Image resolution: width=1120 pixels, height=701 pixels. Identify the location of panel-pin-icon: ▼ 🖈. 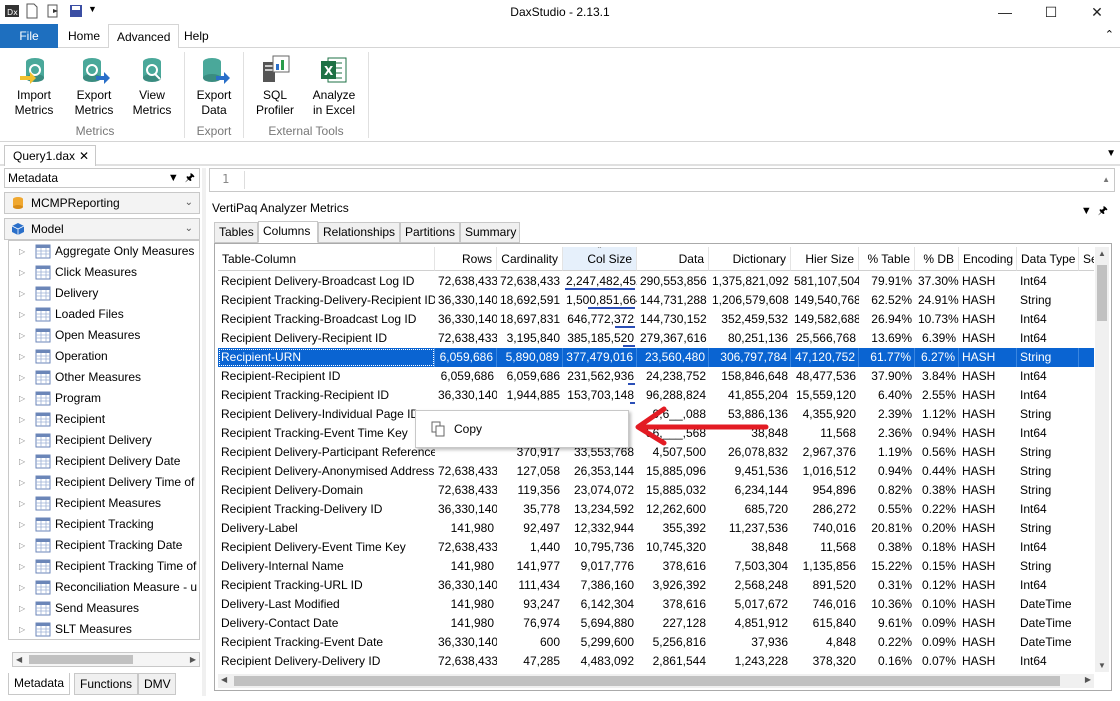
(181, 178).